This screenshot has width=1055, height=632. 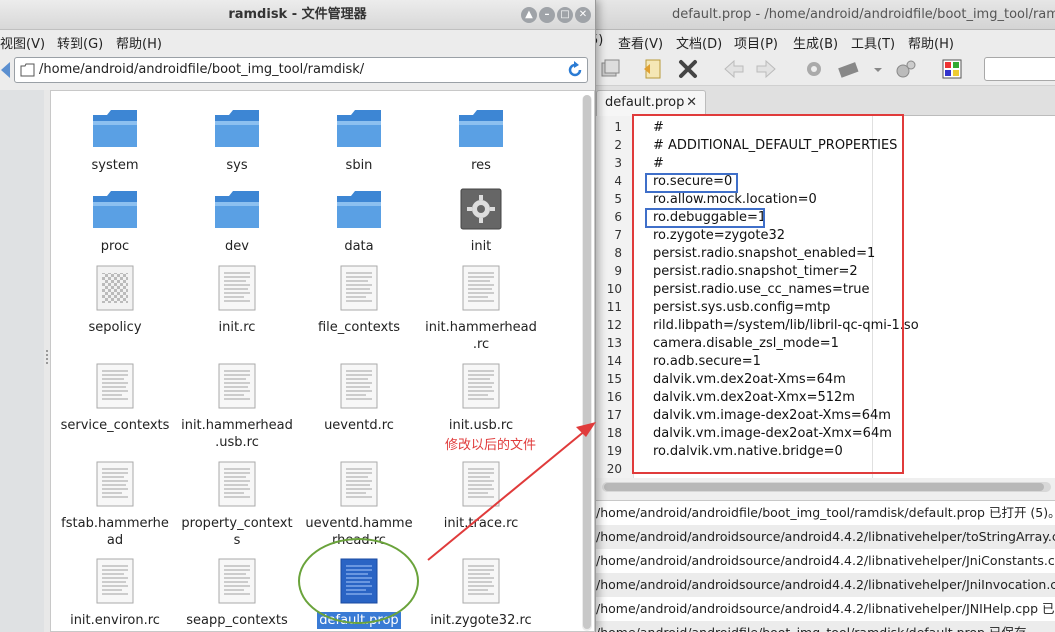 What do you see at coordinates (237, 327) in the screenshot?
I see `file-item-label: init.rc` at bounding box center [237, 327].